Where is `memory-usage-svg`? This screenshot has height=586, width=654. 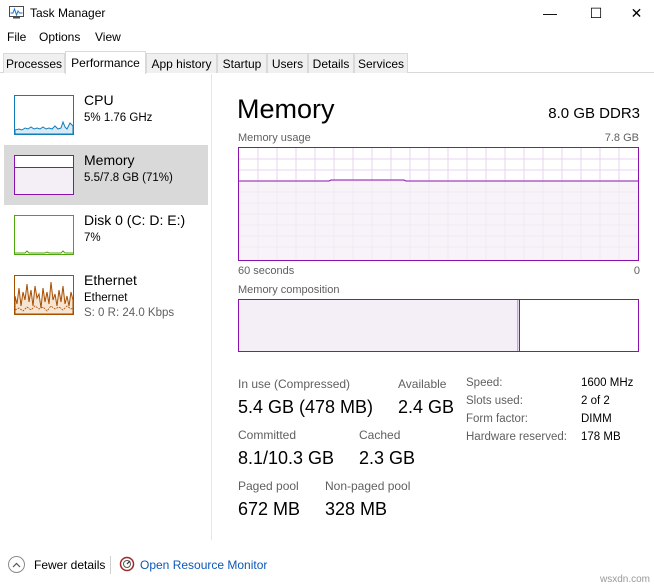 memory-usage-svg is located at coordinates (438, 204).